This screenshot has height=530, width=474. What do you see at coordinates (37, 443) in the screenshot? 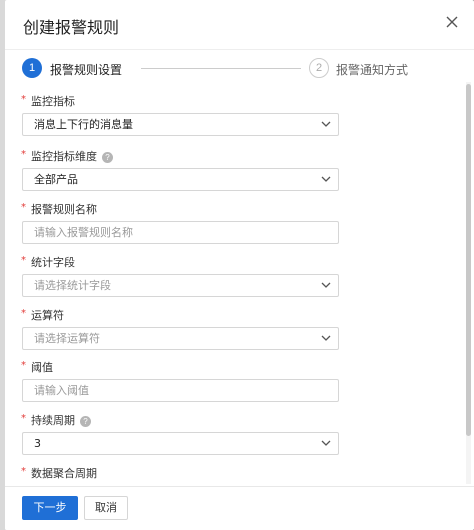
I see `period-select-value: 3` at bounding box center [37, 443].